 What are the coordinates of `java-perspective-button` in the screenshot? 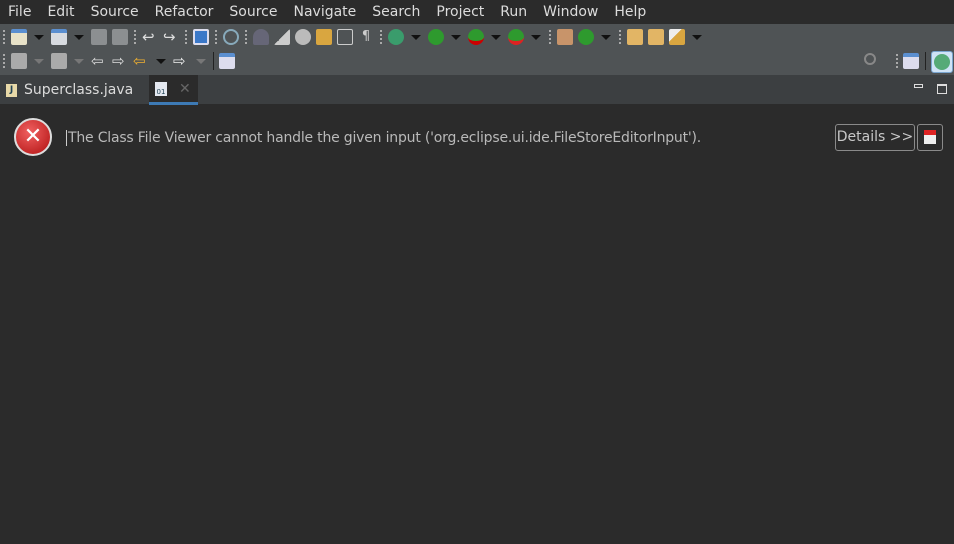 It's located at (942, 62).